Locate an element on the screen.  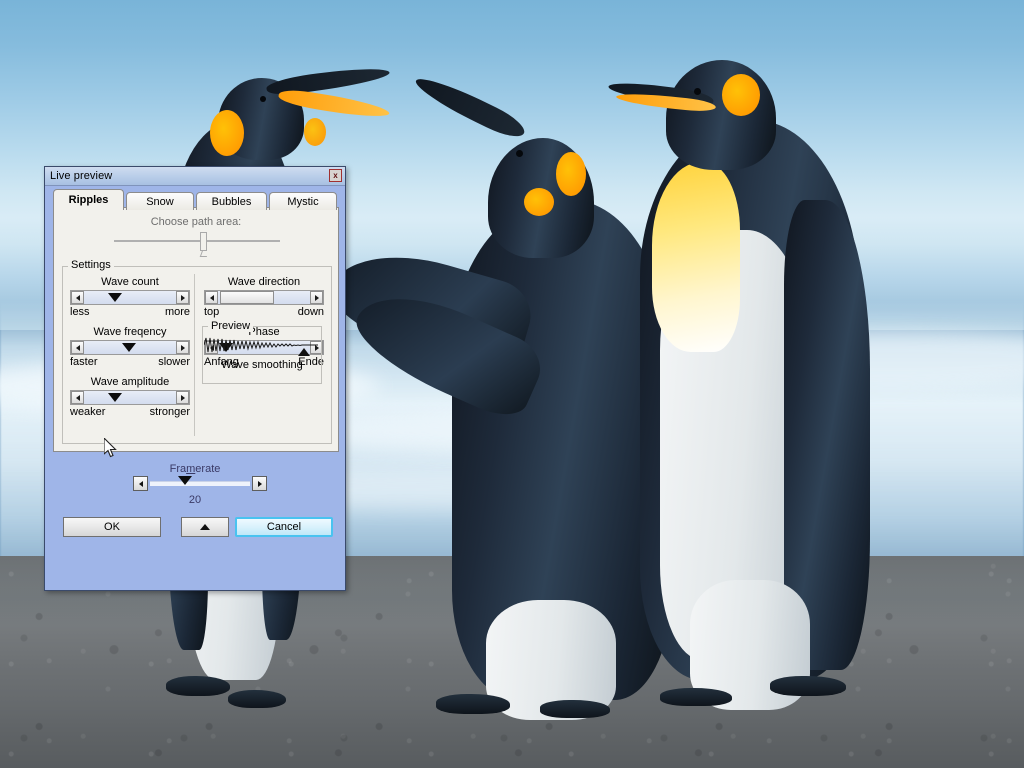
expand-more-button is located at coordinates (205, 527).